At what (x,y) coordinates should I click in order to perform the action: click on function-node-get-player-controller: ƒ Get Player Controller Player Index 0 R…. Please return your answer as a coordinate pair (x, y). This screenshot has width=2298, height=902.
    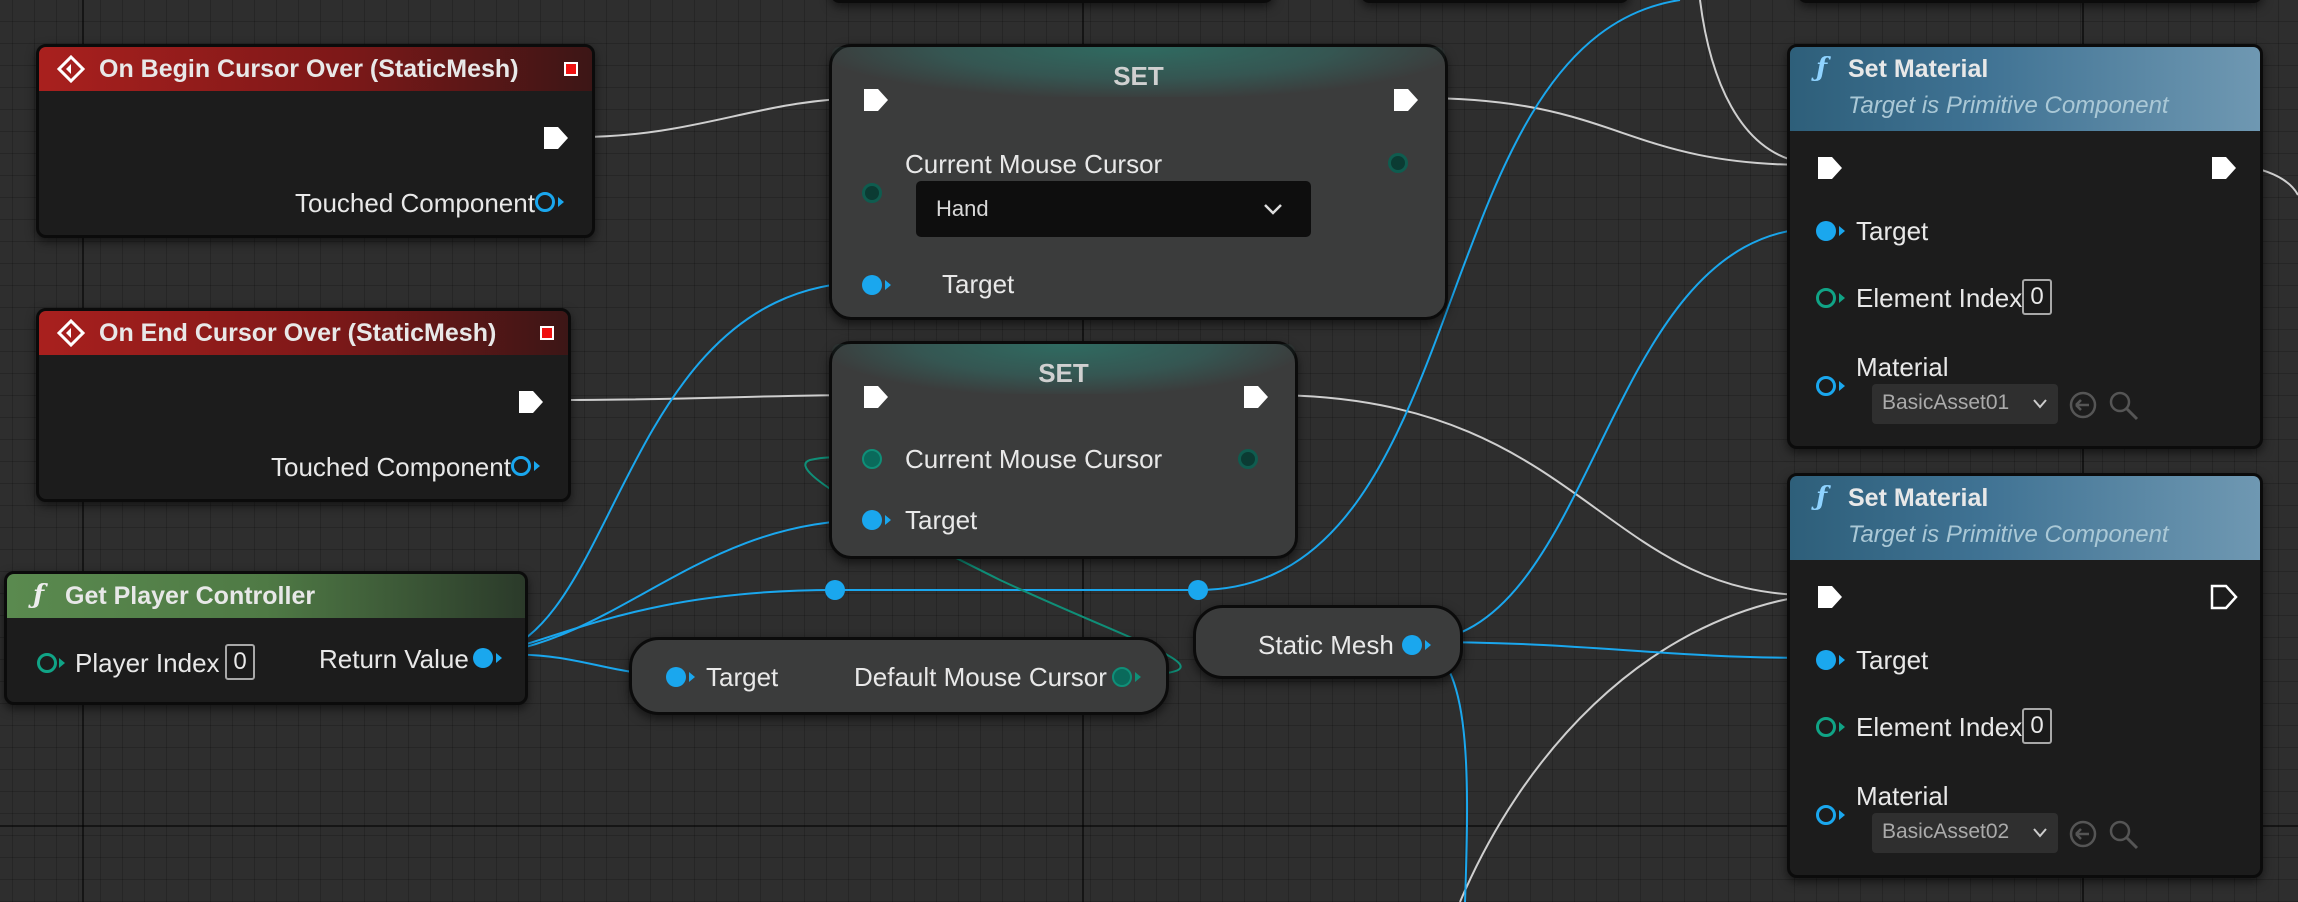
    Looking at the image, I should click on (266, 638).